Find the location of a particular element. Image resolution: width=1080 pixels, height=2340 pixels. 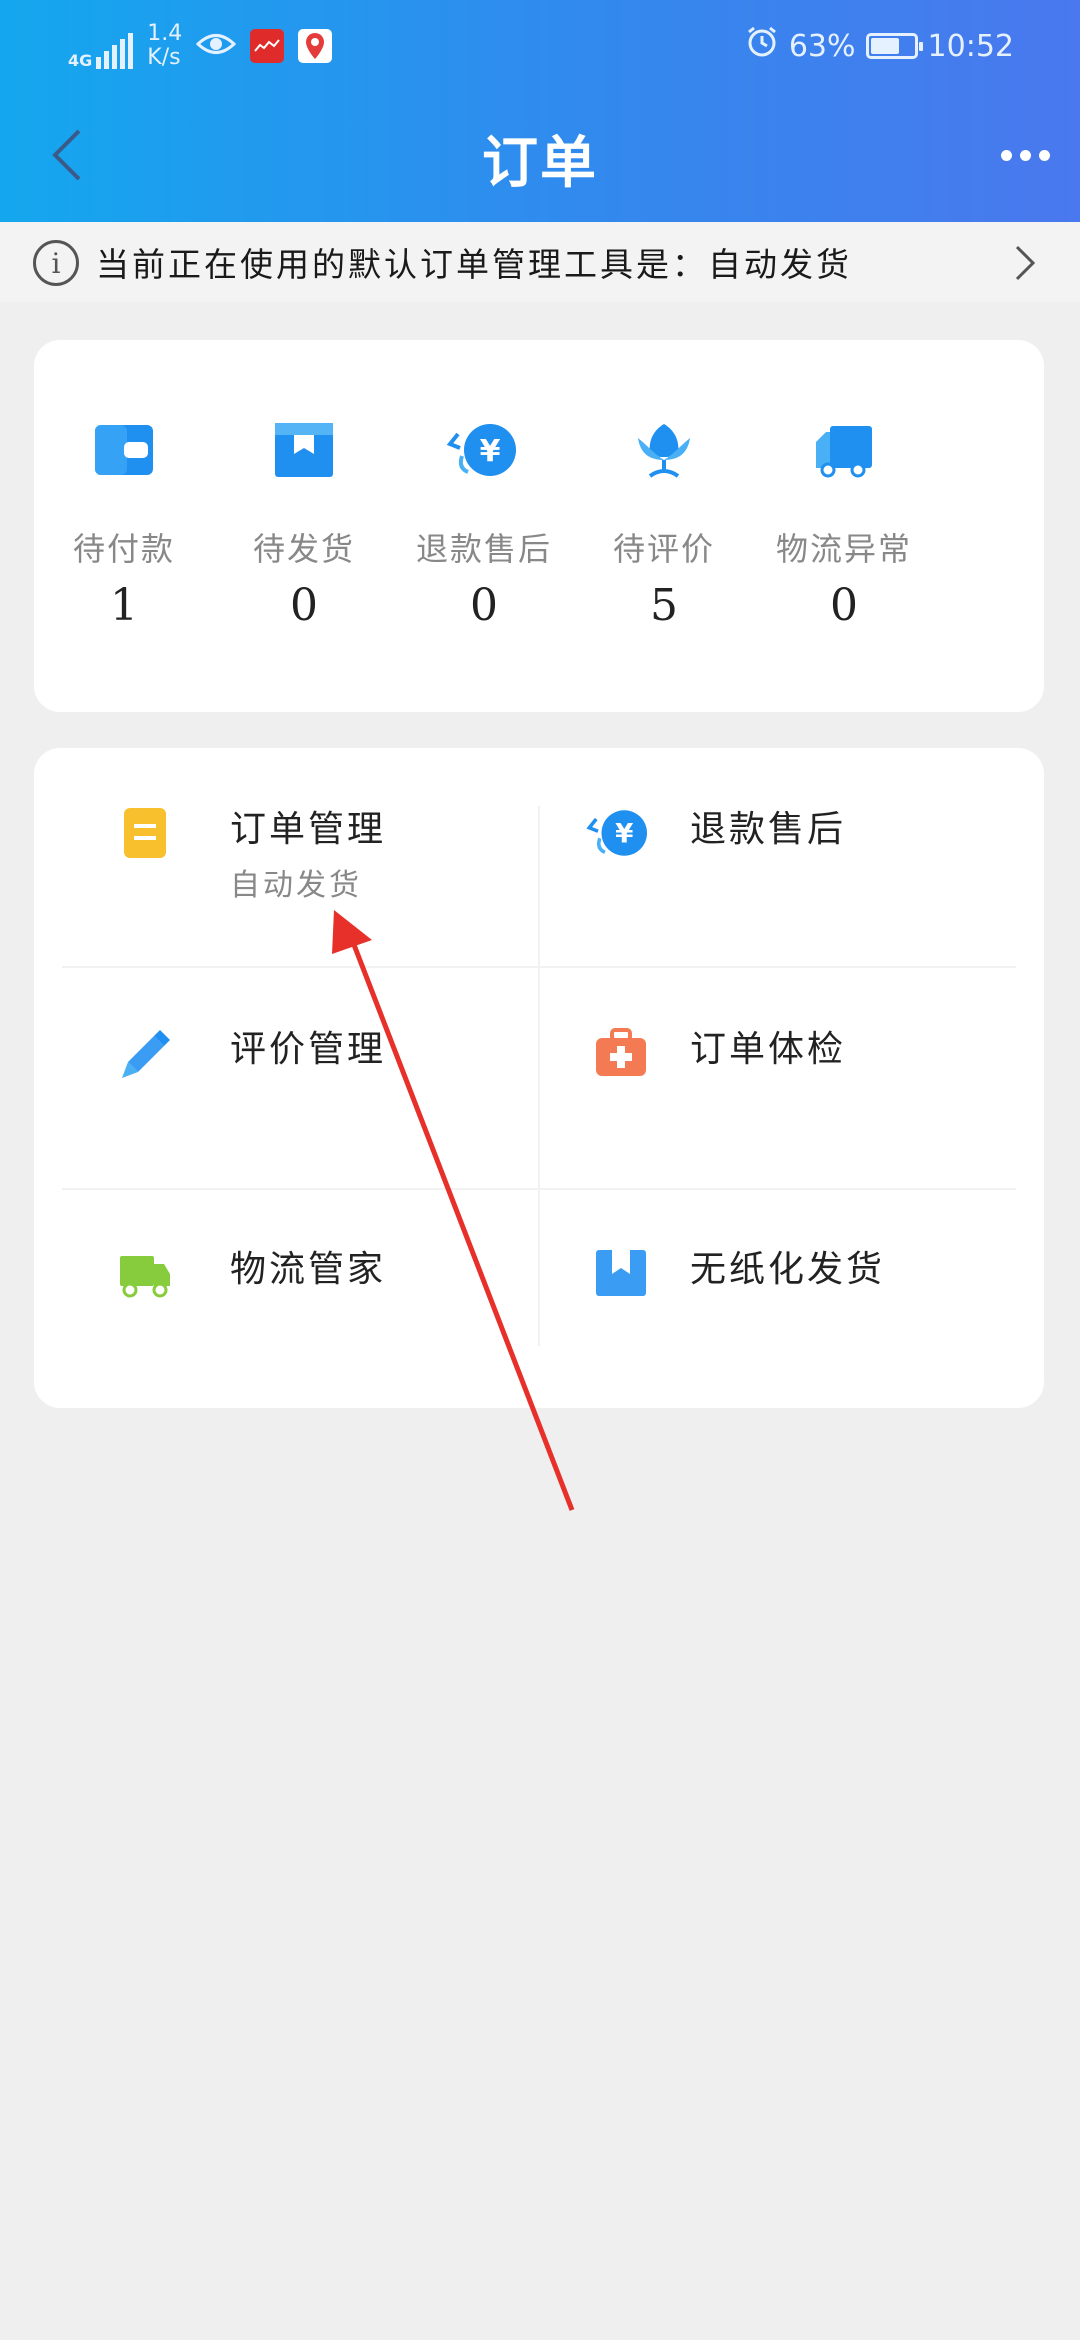

eye-icon is located at coordinates (216, 46).